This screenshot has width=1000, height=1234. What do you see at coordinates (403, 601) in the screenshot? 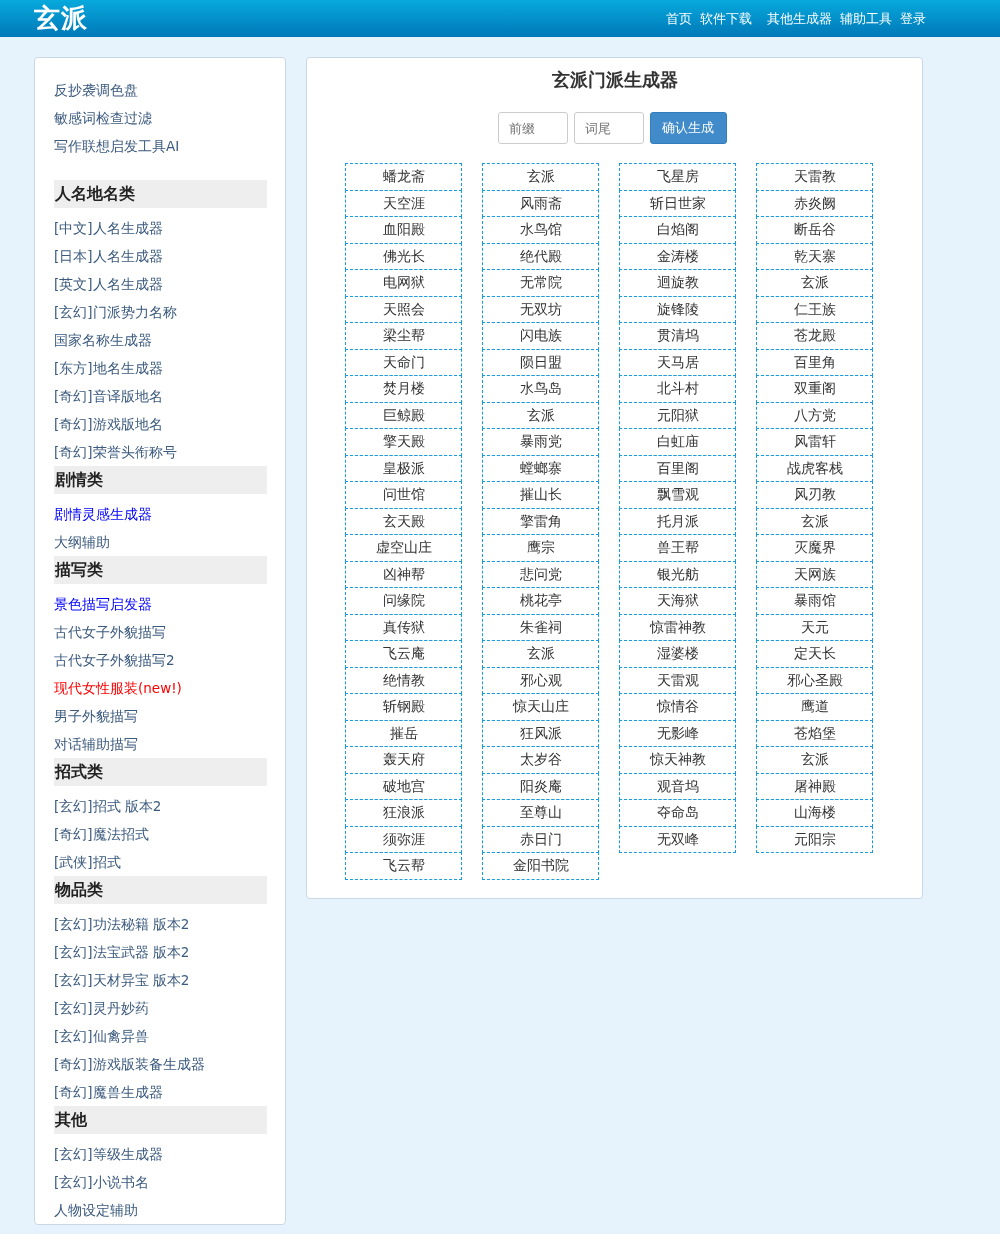
I see `name-cell: 问缘院` at bounding box center [403, 601].